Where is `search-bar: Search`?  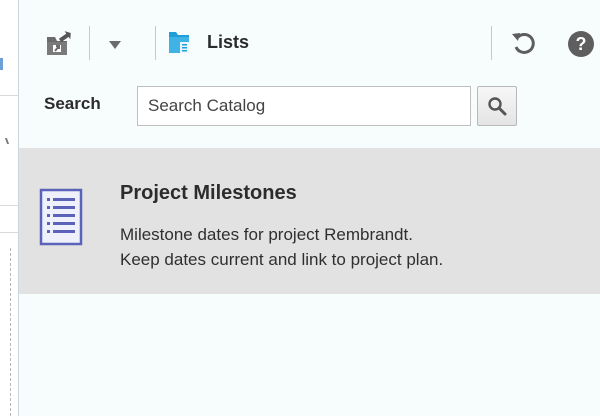 search-bar: Search is located at coordinates (309, 106).